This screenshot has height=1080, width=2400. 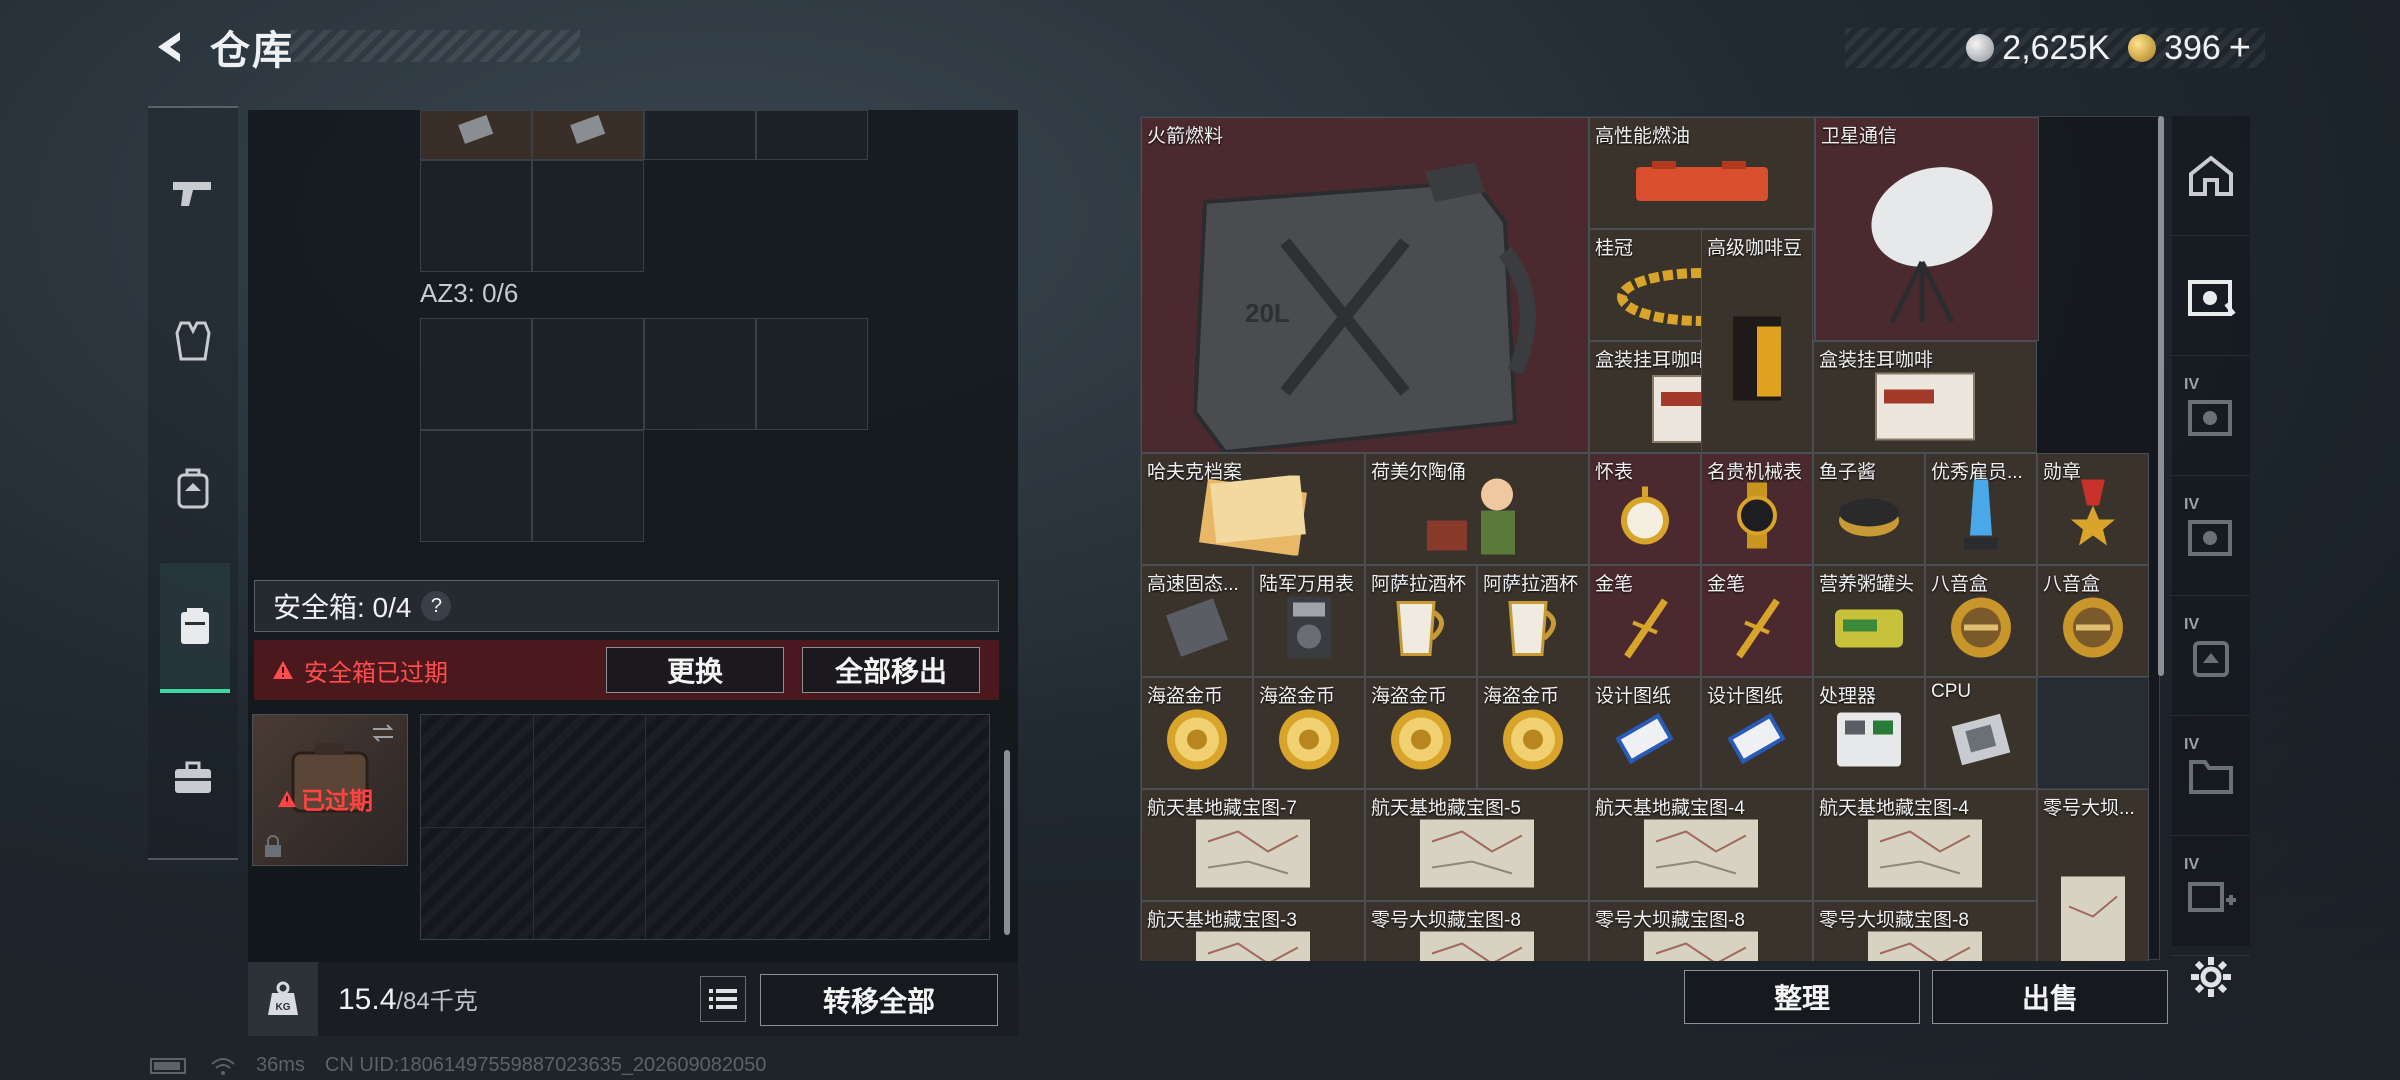 I want to click on stash-item: 荷美尔陶俑, so click(x=1477, y=509).